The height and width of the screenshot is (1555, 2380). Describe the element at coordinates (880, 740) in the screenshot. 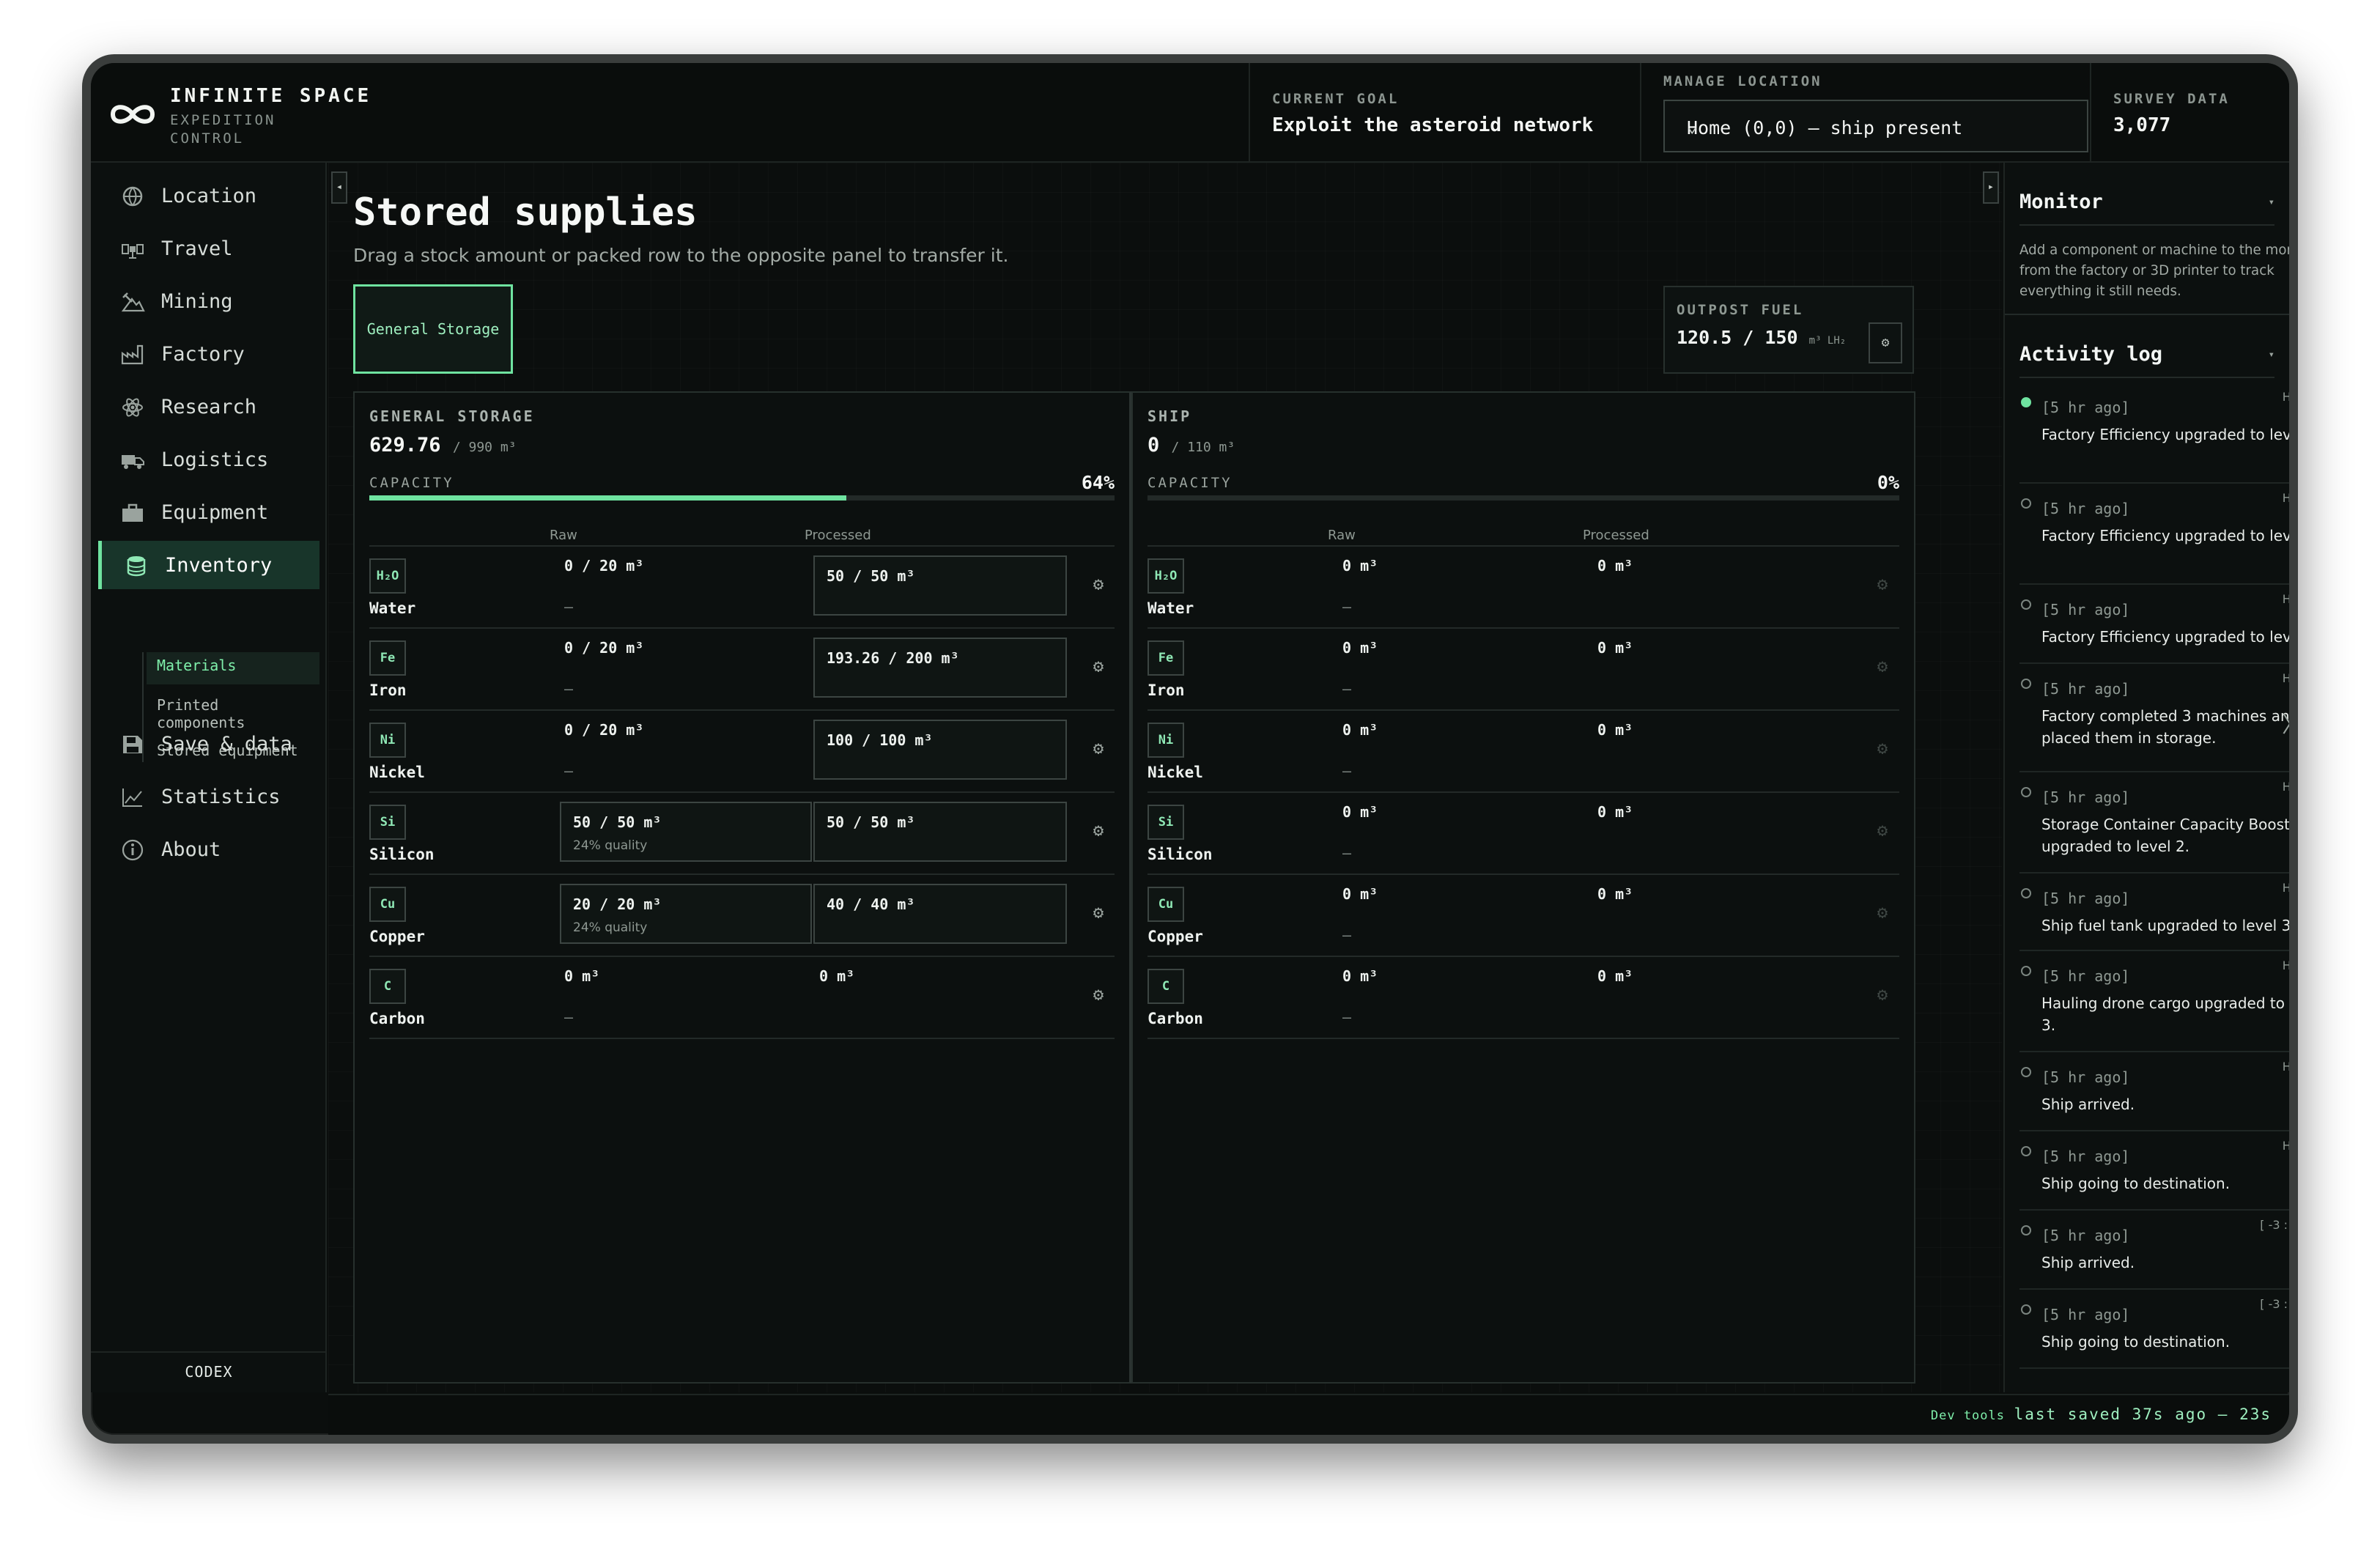

I see `processed-stock-value: 100 / 100 m³` at that location.